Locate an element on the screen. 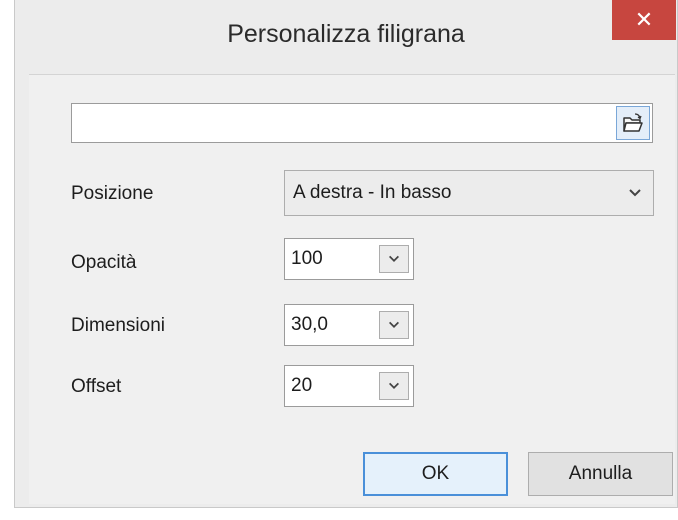 The image size is (678, 520). offset-combo: 20 is located at coordinates (349, 386).